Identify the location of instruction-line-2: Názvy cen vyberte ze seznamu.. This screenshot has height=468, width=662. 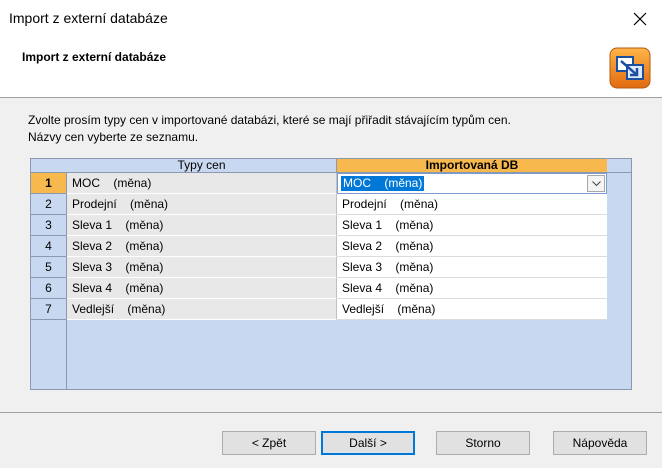
(113, 137).